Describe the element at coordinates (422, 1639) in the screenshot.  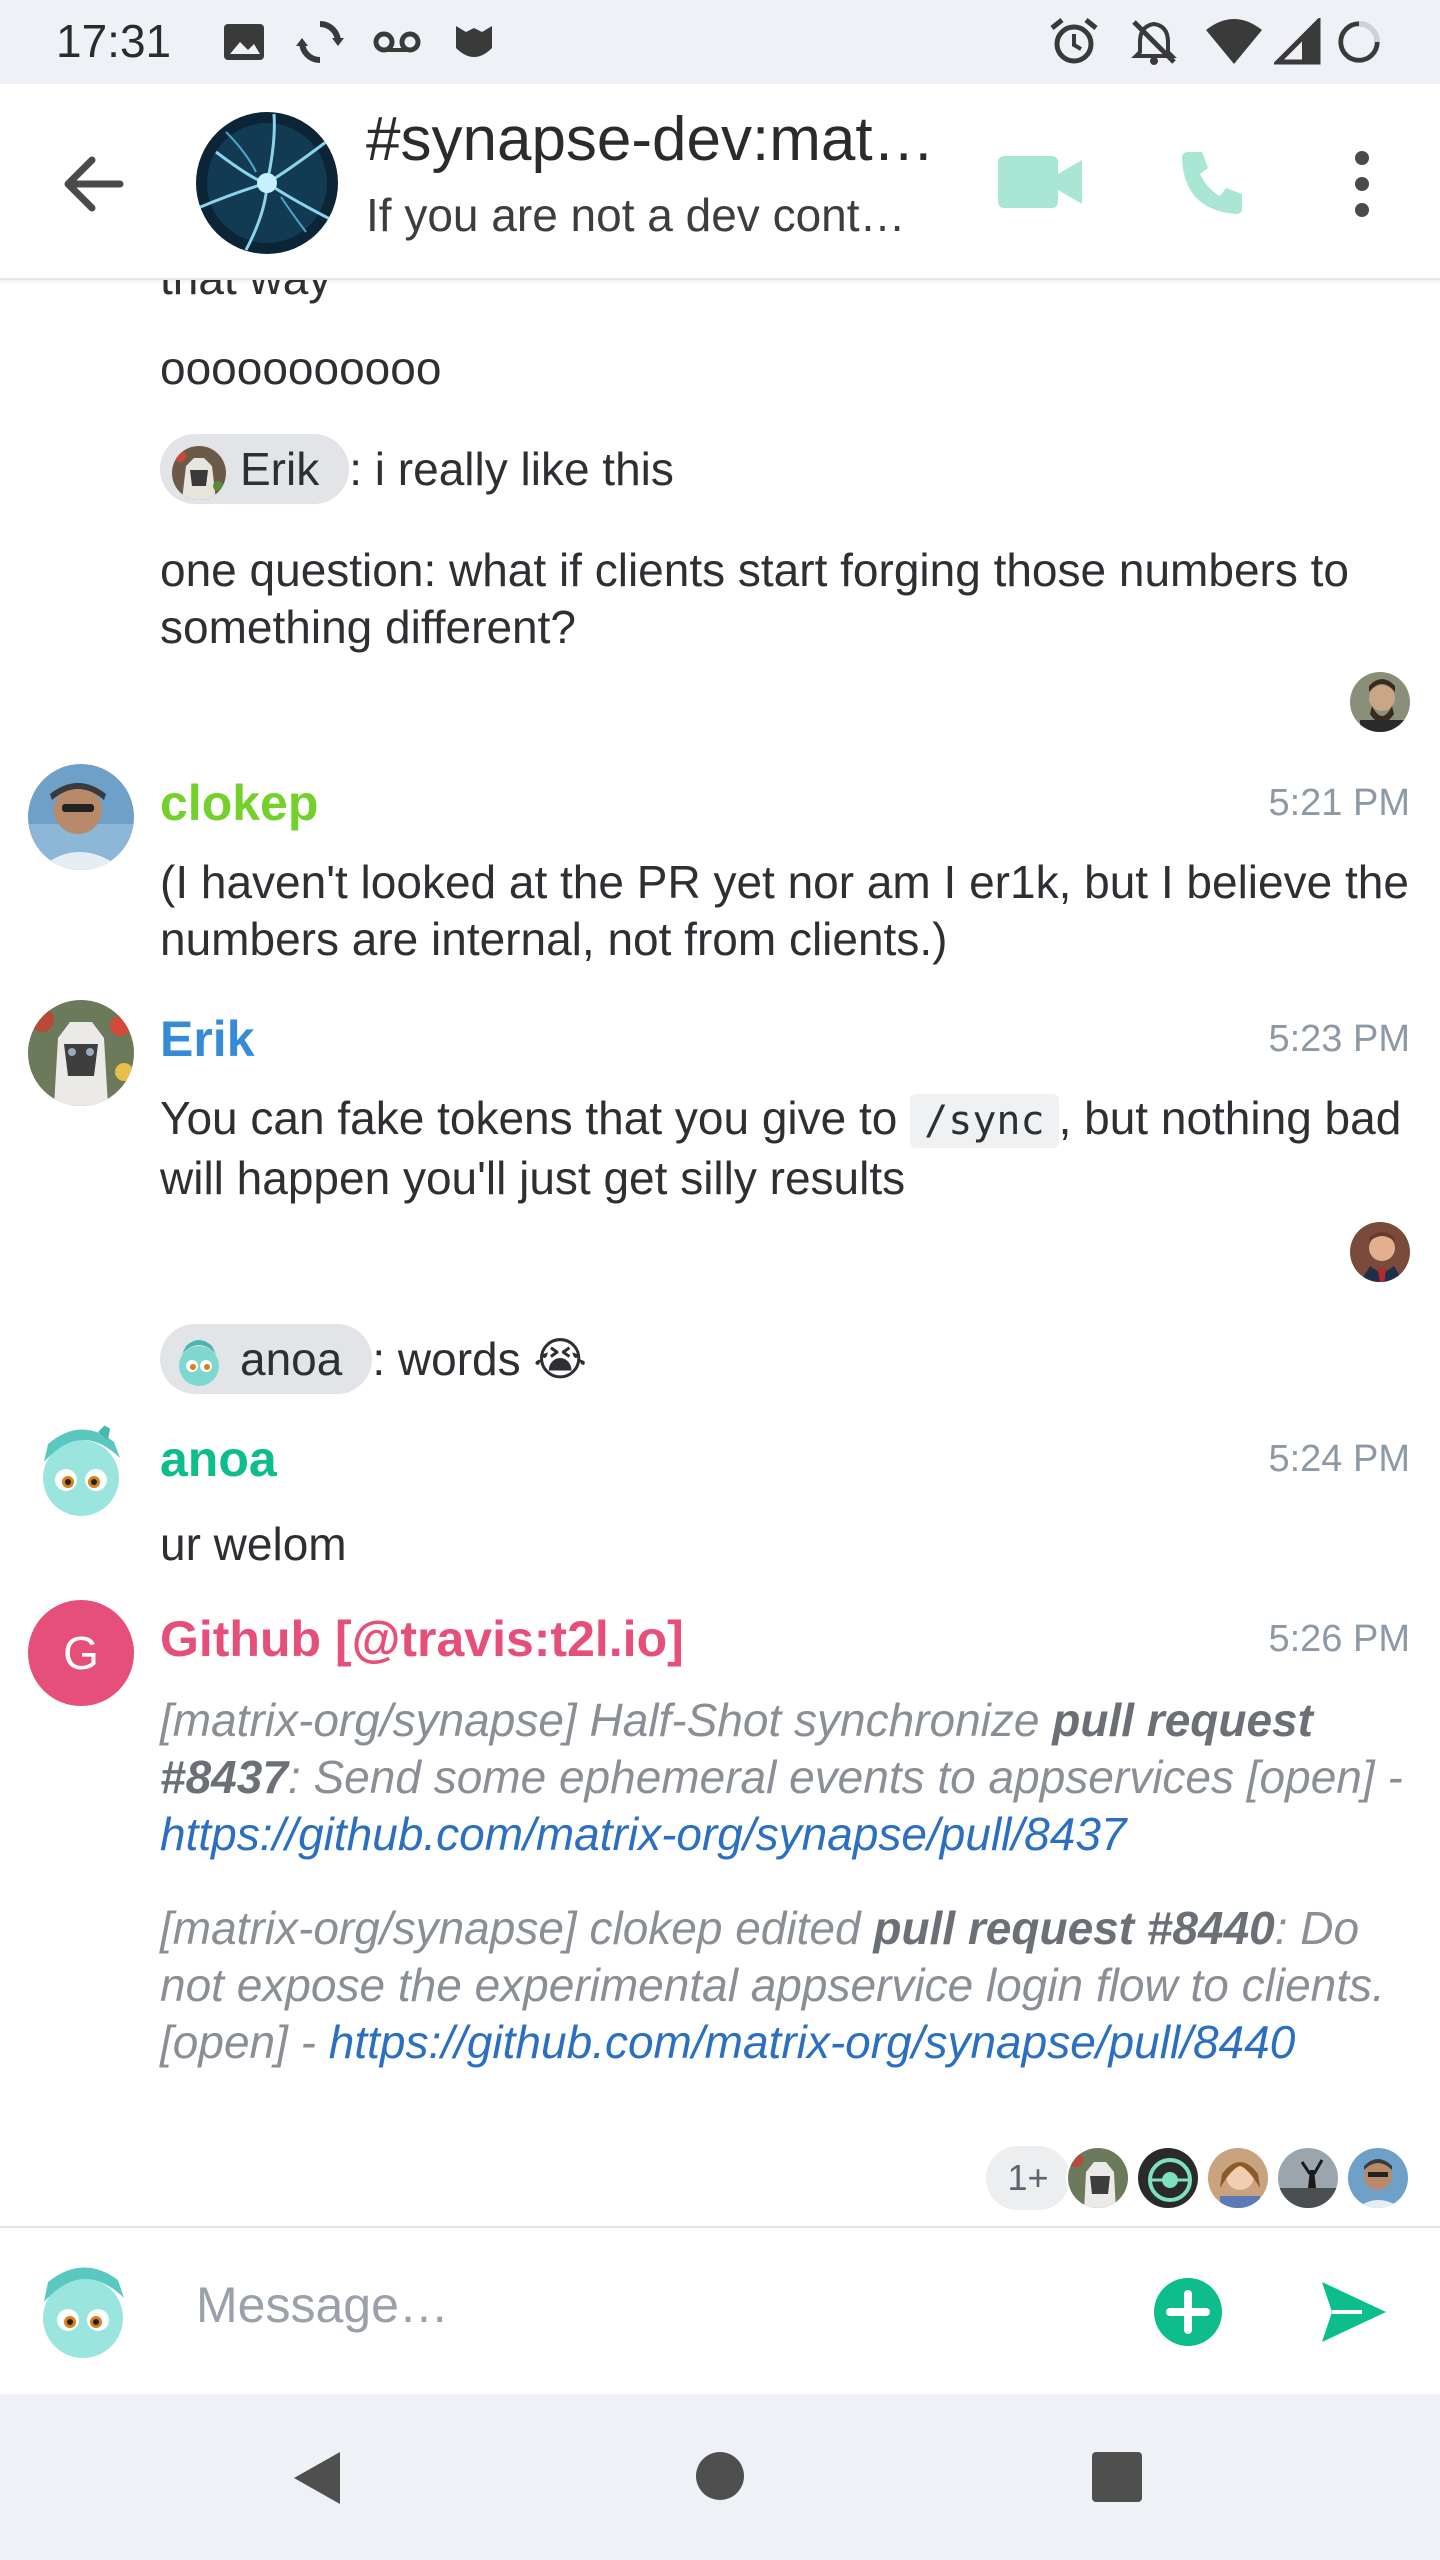
I see `sender-name: Github [@travis:t2l.io]` at that location.